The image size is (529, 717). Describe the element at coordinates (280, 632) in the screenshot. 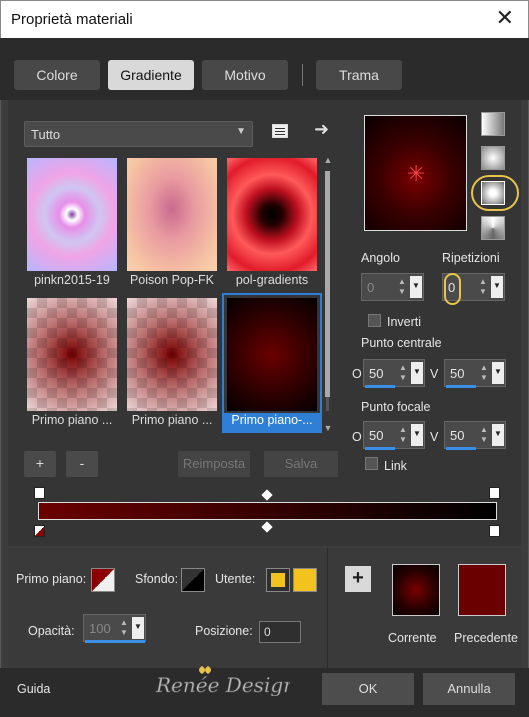

I see `position-input: 0` at that location.